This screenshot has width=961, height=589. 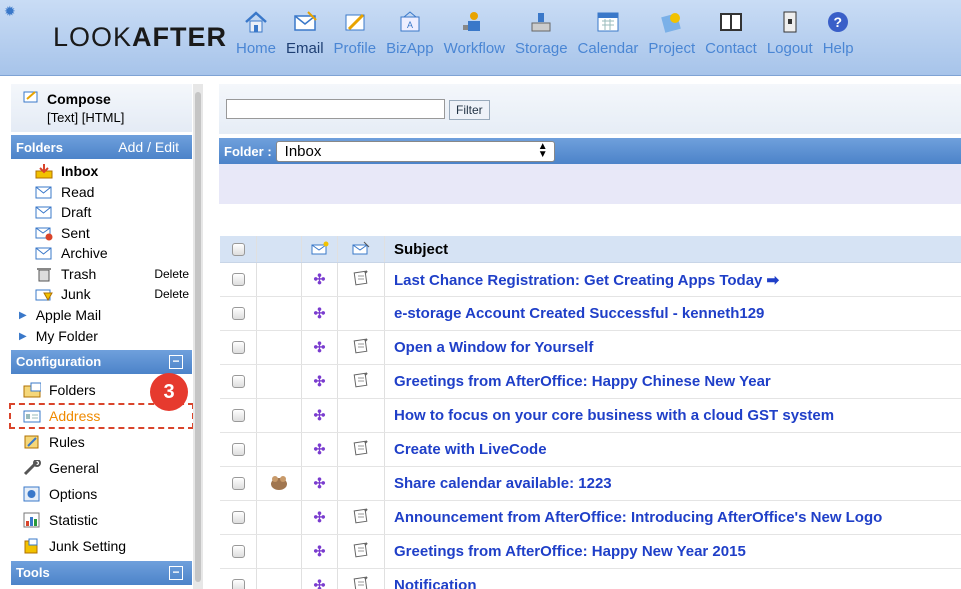 I want to click on address-icon, so click(x=32, y=416).